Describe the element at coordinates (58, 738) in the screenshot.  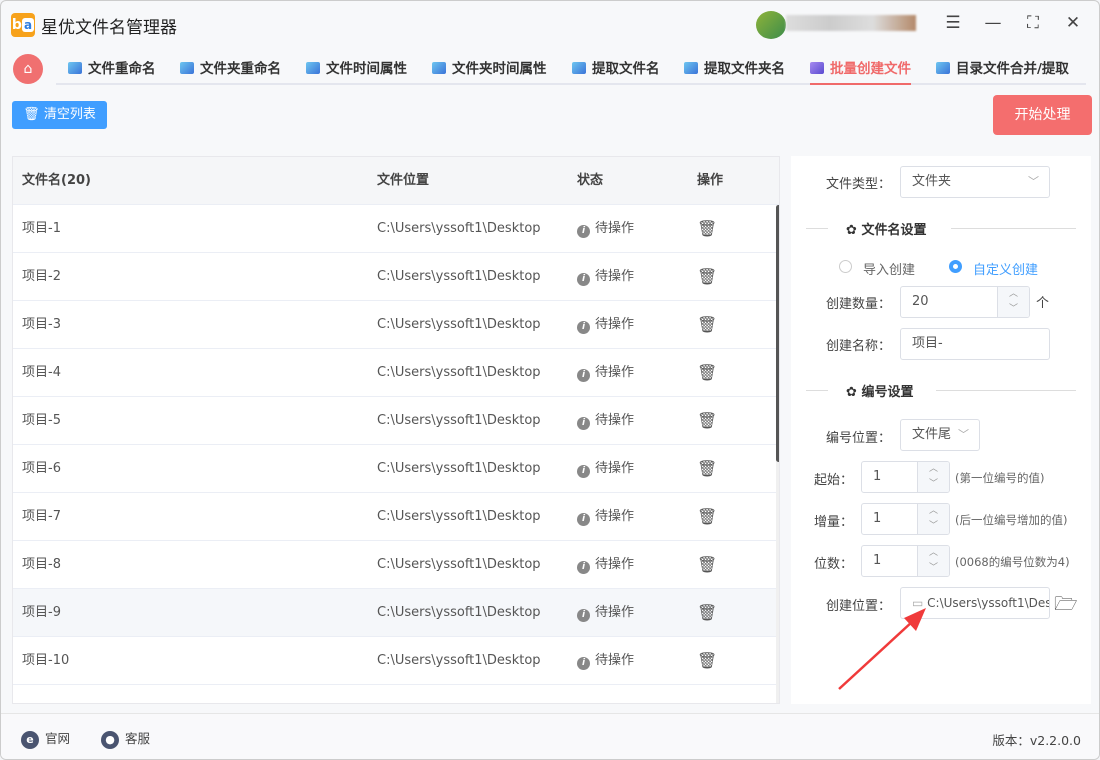
I see `website-label: 官网` at that location.